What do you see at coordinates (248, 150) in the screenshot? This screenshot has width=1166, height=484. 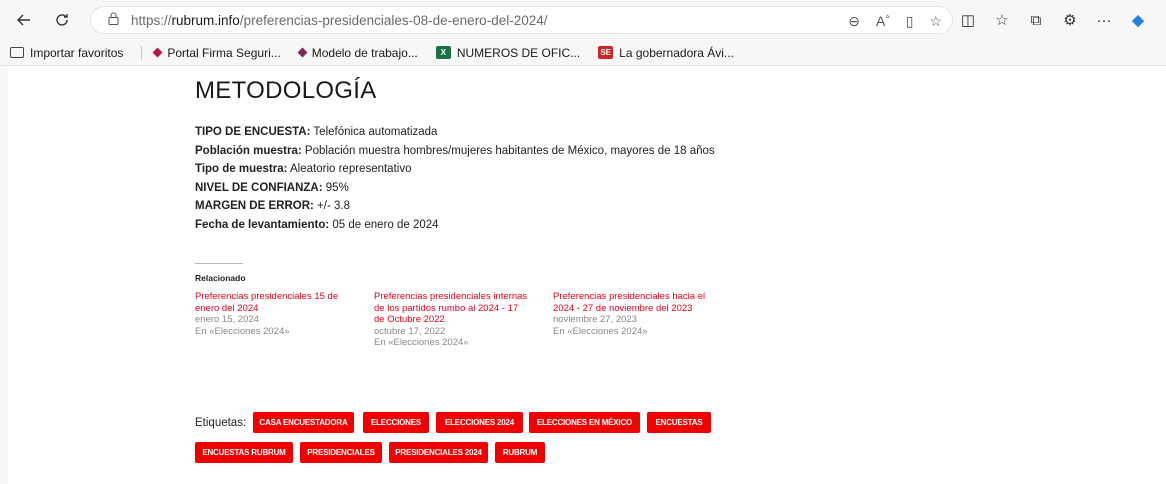 I see `methodology-label: Población muestra:` at bounding box center [248, 150].